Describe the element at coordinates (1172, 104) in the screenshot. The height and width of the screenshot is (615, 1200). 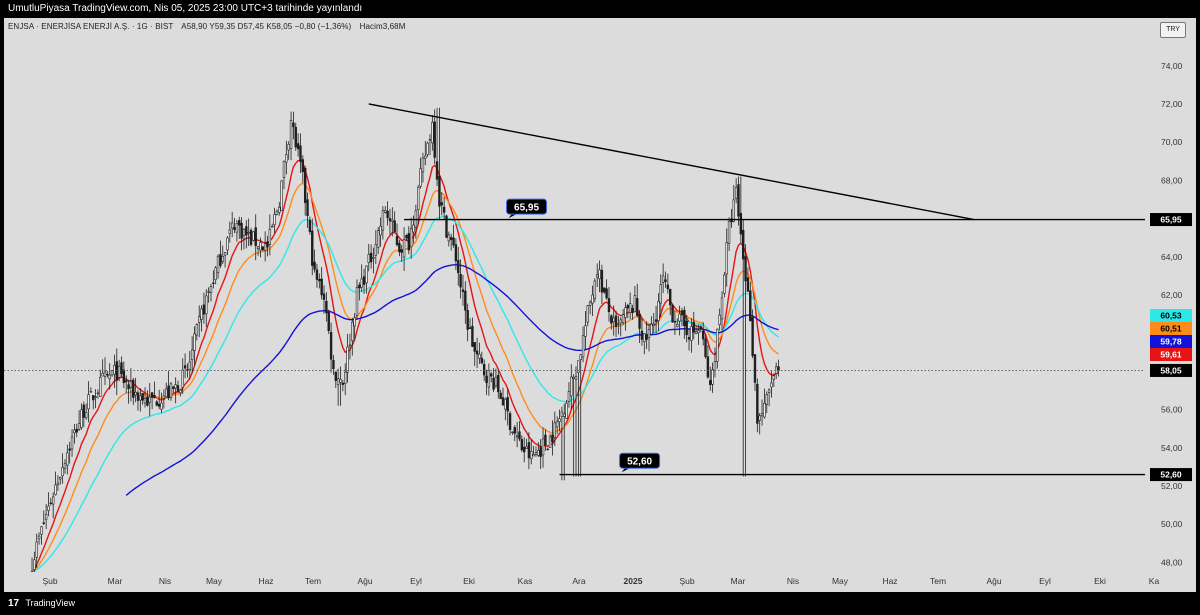
I see `price-tick-label: 72,00` at that location.